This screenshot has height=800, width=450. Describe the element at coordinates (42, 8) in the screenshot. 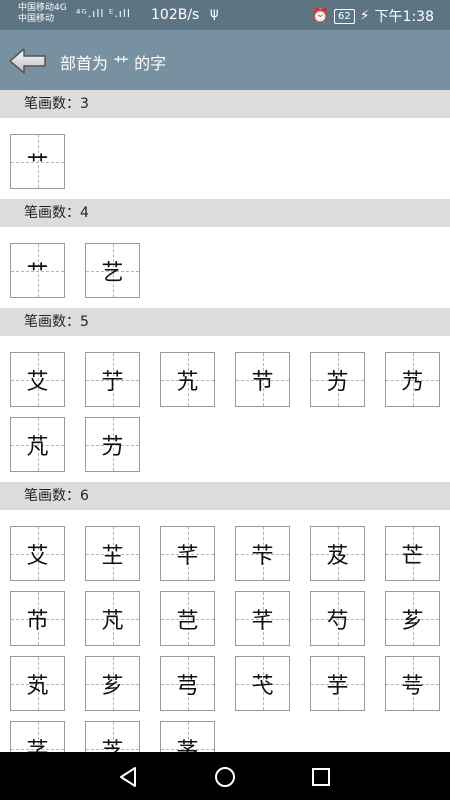

I see `carrier-line-1: 中国移动4G` at that location.